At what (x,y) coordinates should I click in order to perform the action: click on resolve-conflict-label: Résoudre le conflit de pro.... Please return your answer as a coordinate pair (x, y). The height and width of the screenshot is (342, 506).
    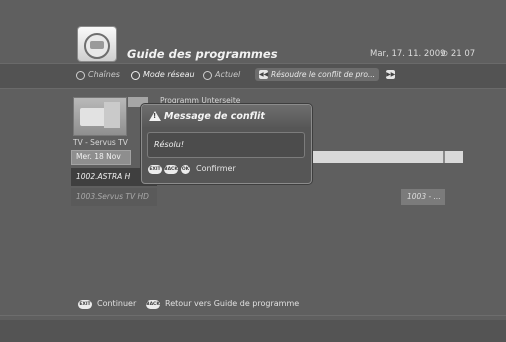
    Looking at the image, I should click on (323, 74).